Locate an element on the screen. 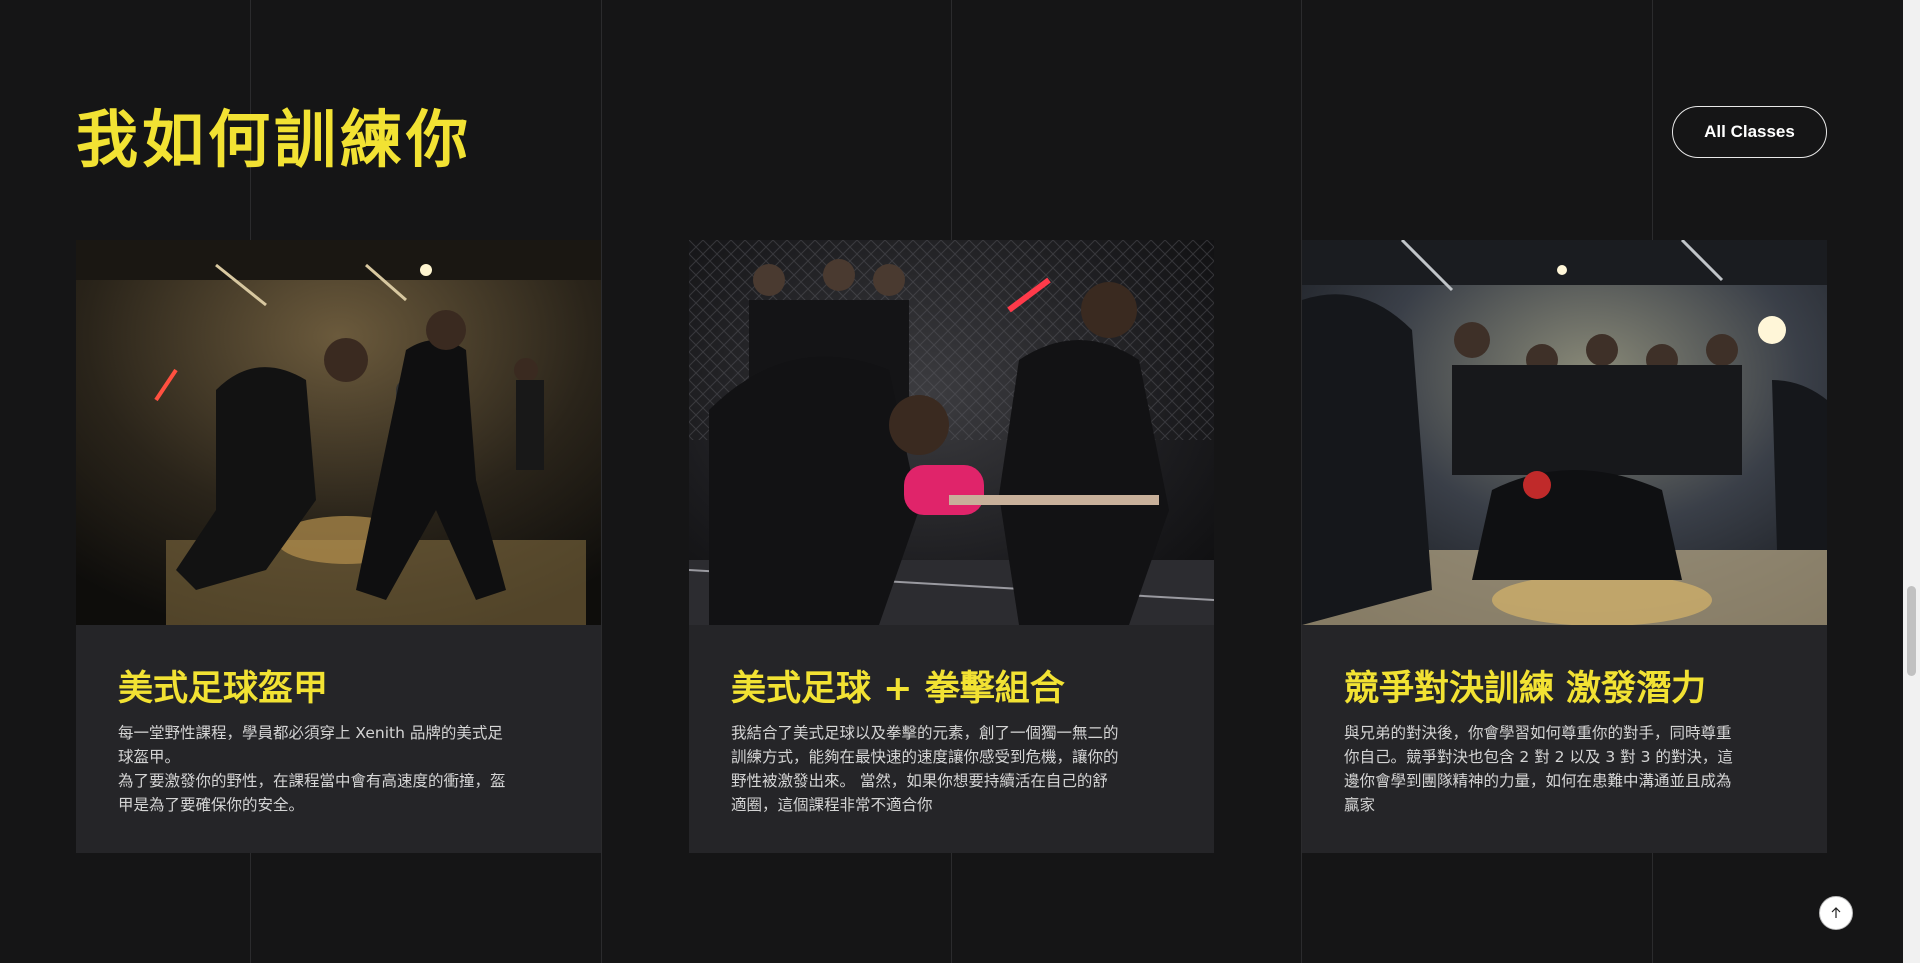 This screenshot has height=963, width=1920. football-armor-training-photo is located at coordinates (338, 432).